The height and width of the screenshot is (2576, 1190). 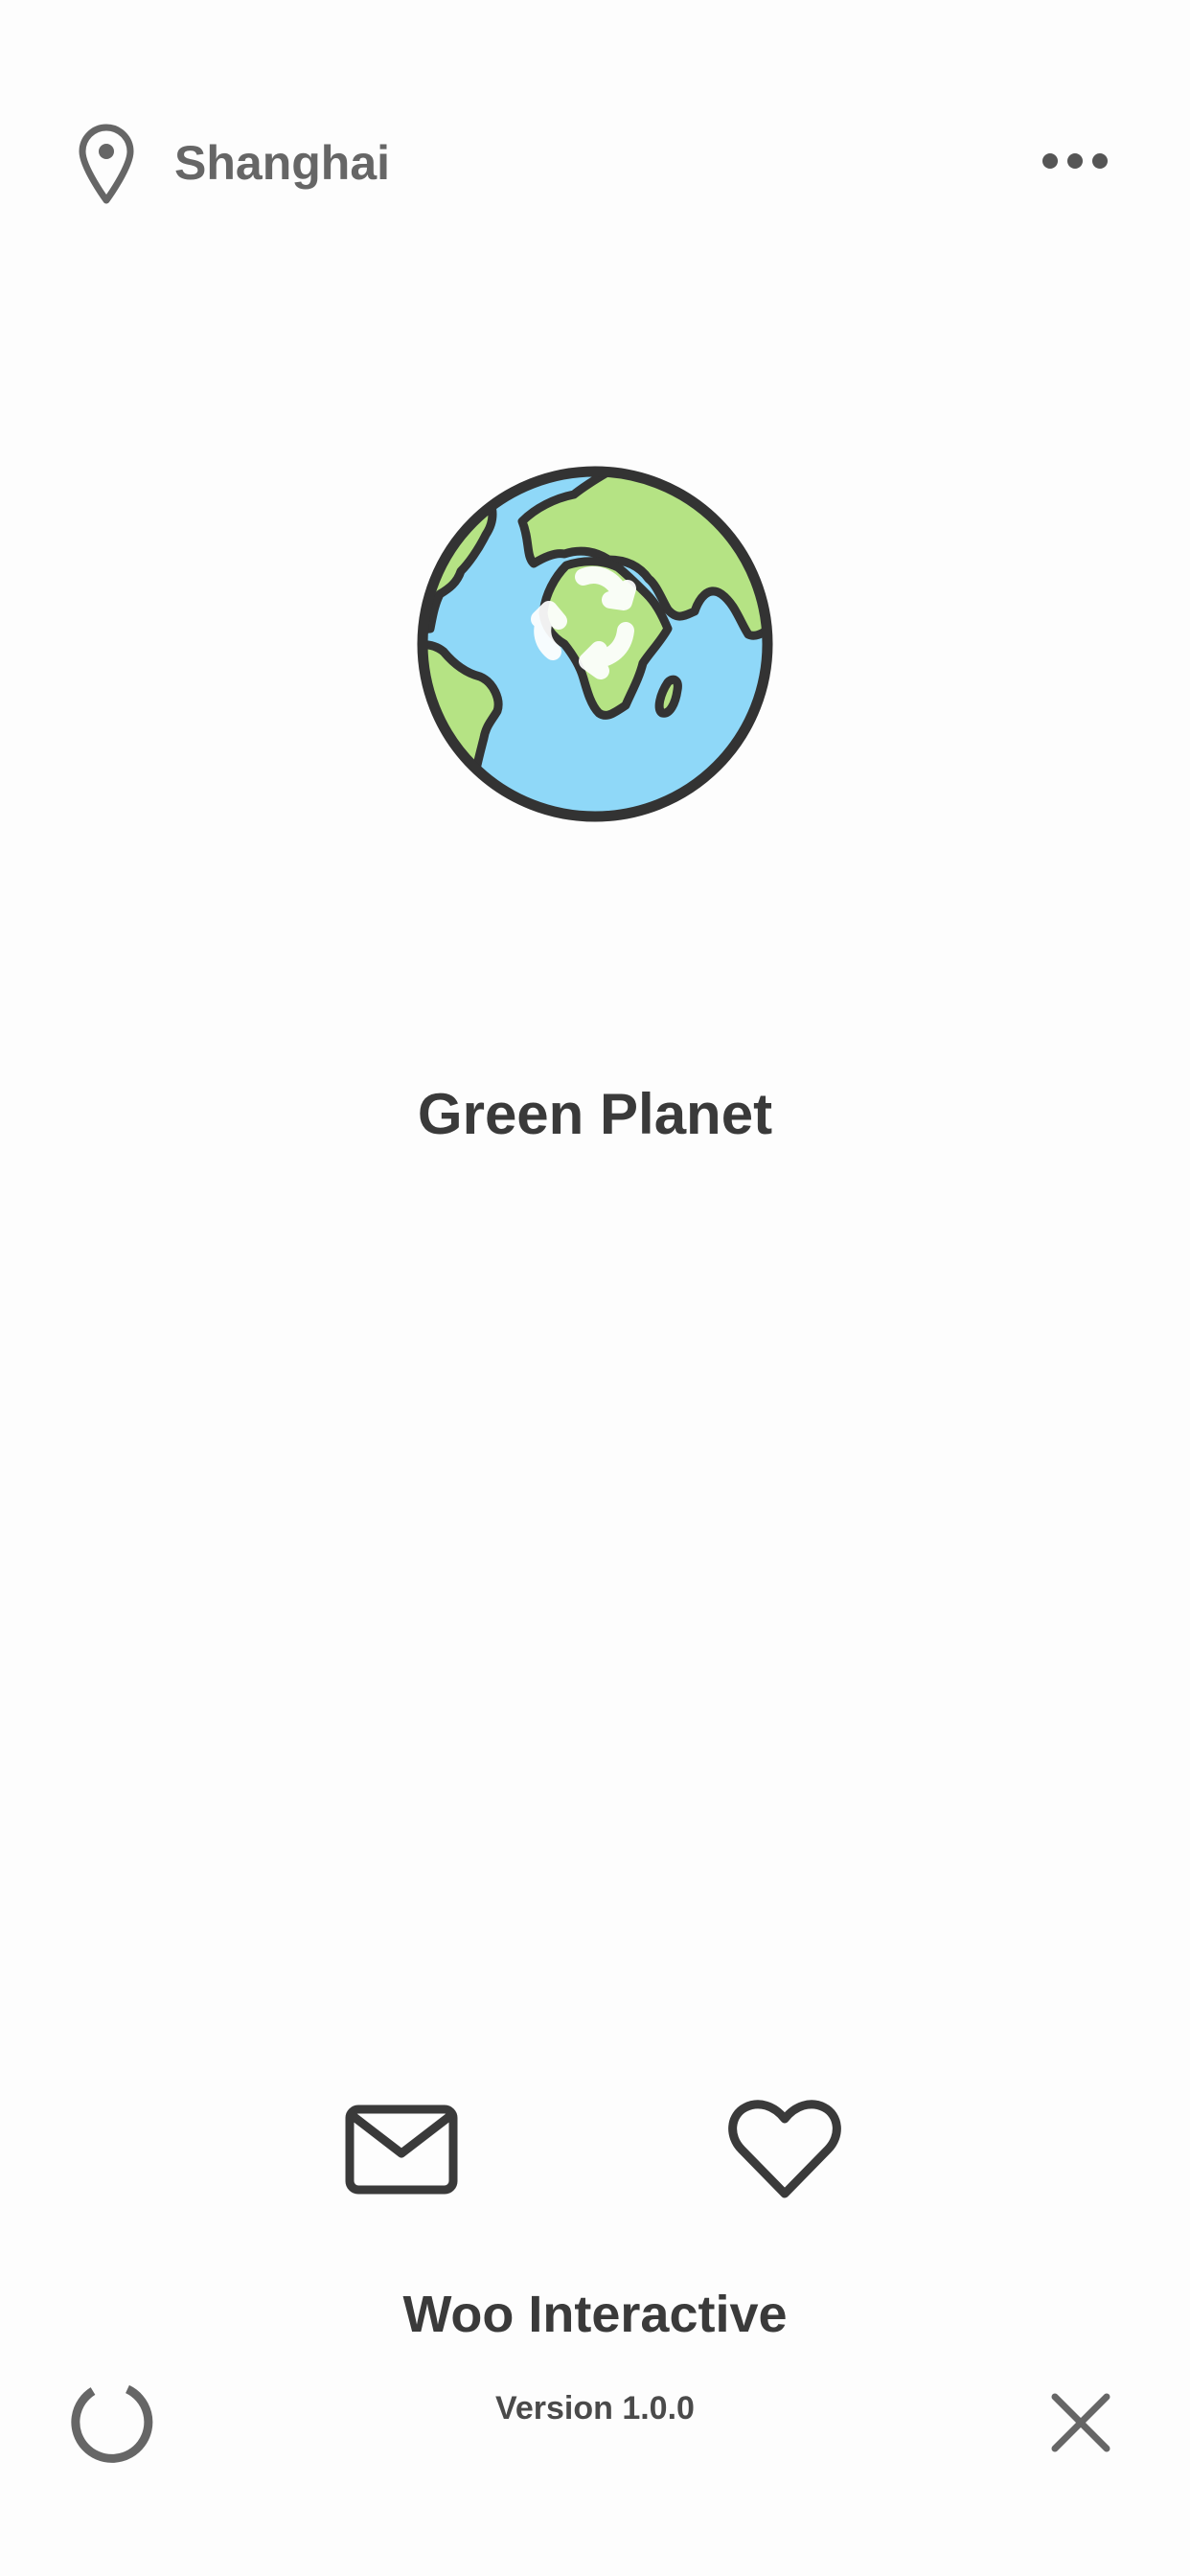 I want to click on more-horizontal-icon, so click(x=1075, y=163).